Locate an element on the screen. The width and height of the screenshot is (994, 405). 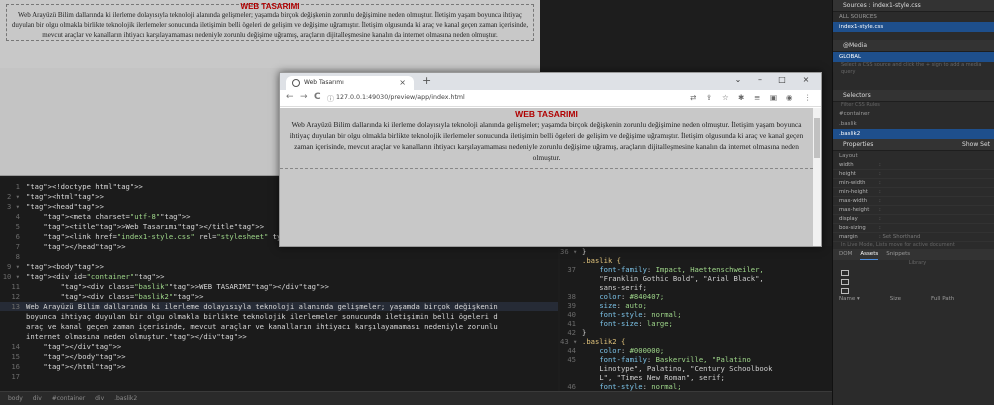
reload-icon: C is located at coordinates (317, 97).